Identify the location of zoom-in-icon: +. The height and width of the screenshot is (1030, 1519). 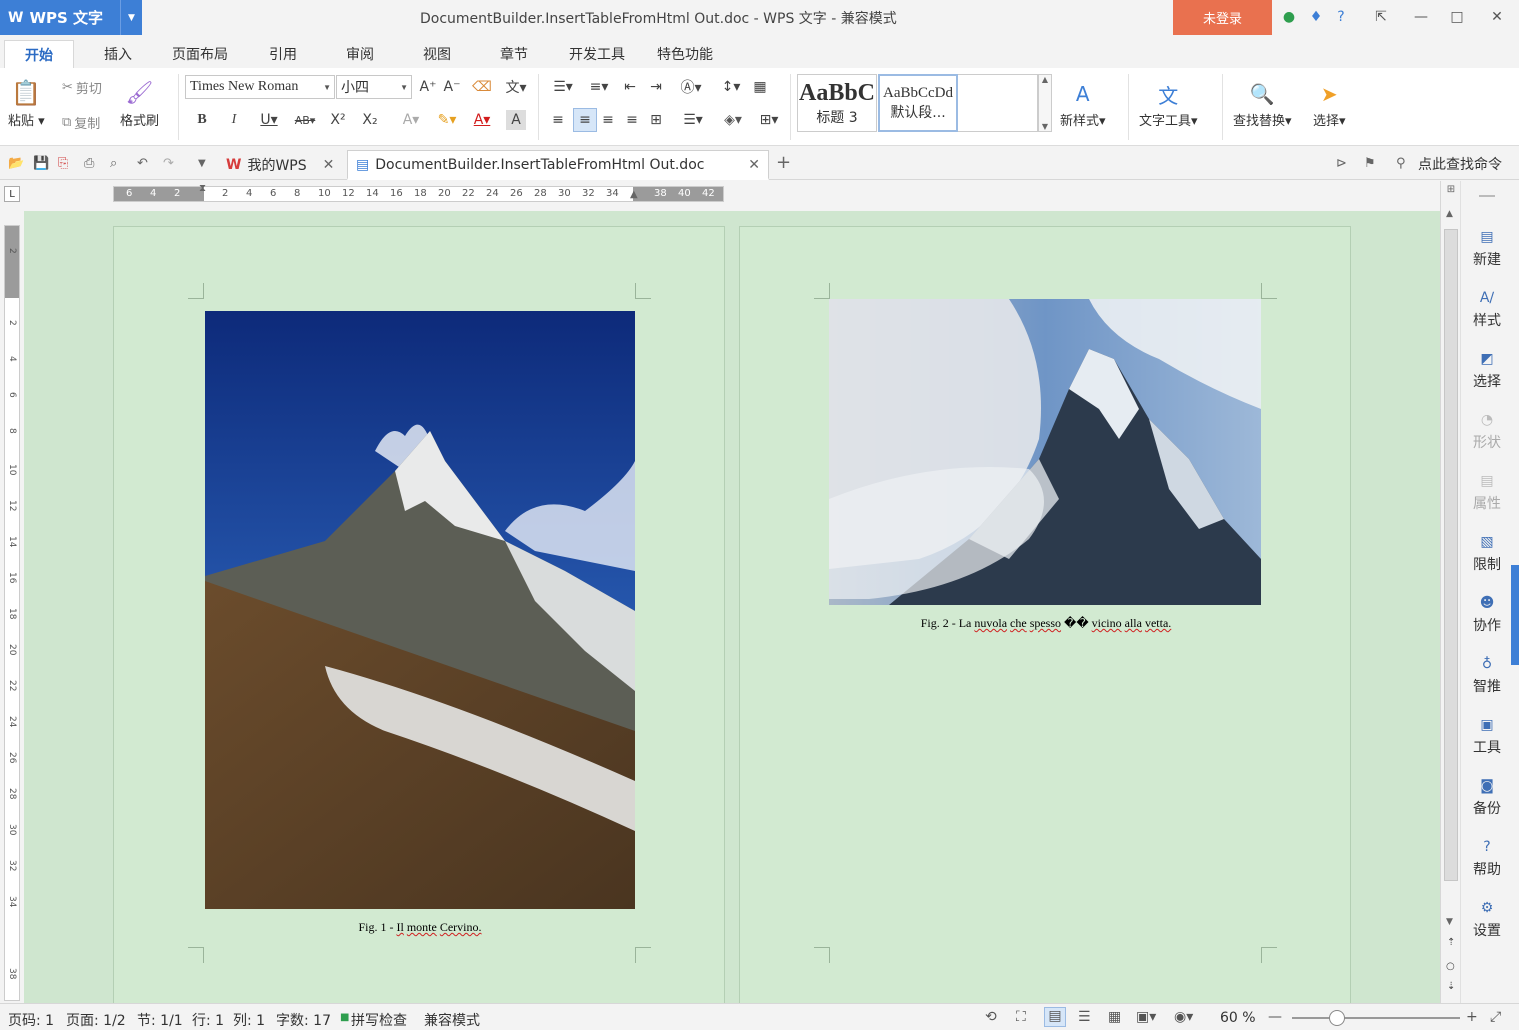
(1472, 1017).